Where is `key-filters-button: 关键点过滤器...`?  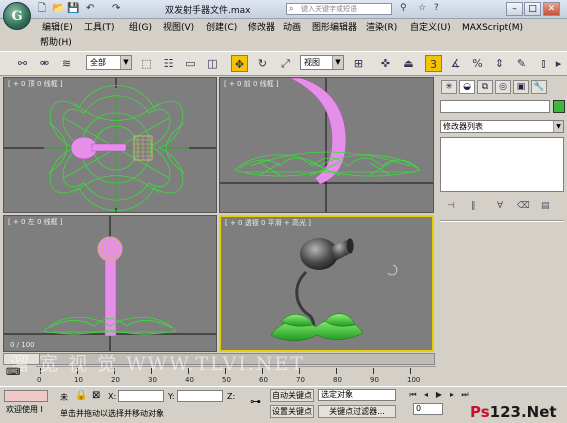 key-filters-button: 关键点过滤器... is located at coordinates (357, 411).